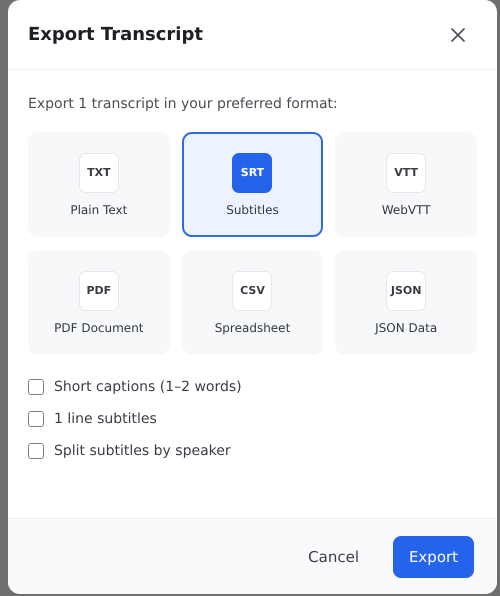  Describe the element at coordinates (105, 419) in the screenshot. I see `option-label: 1 line subtitles` at that location.